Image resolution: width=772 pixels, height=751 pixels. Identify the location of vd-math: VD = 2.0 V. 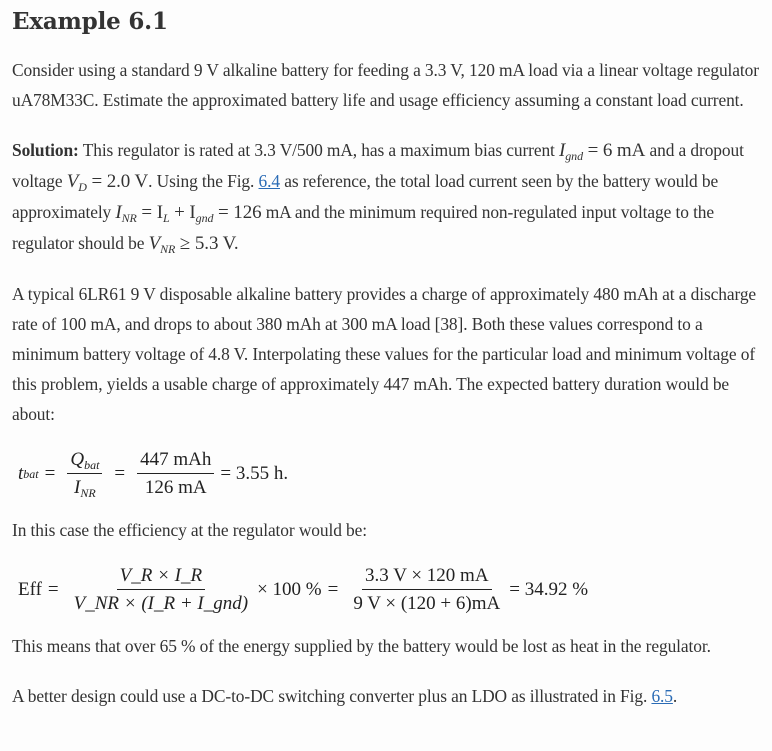
(107, 182).